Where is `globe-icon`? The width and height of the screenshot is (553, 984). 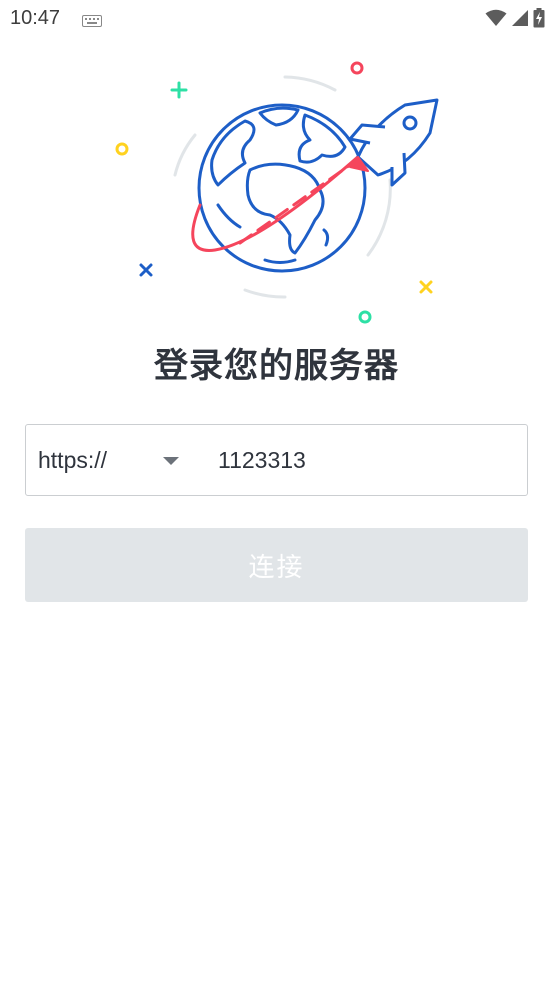 globe-icon is located at coordinates (282, 188).